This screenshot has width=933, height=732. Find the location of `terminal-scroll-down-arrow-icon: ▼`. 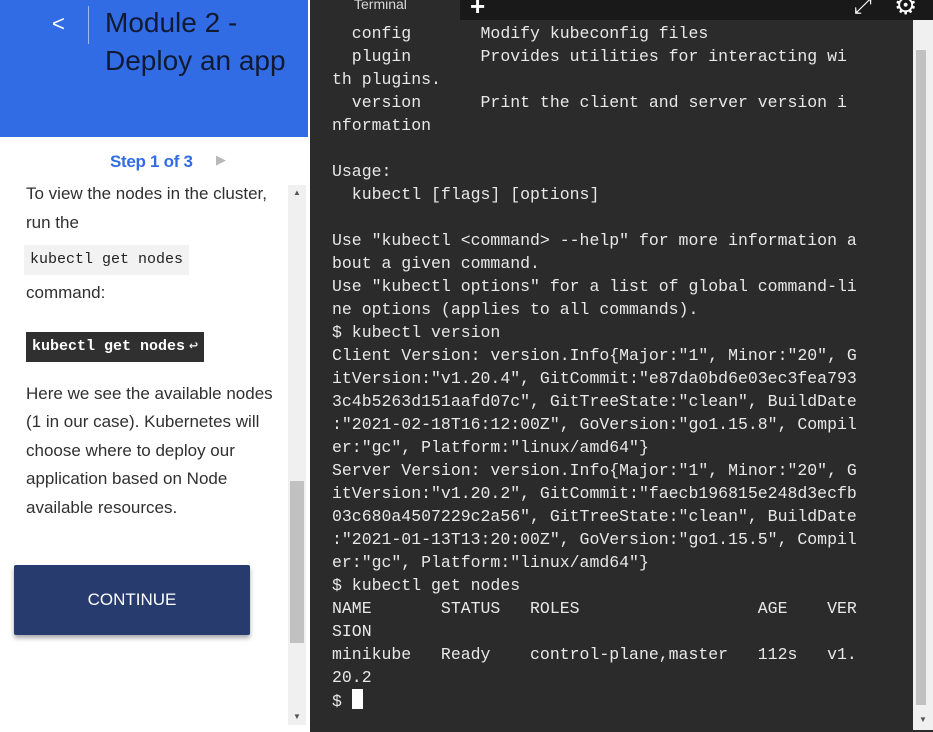

terminal-scroll-down-arrow-icon: ▼ is located at coordinates (923, 720).